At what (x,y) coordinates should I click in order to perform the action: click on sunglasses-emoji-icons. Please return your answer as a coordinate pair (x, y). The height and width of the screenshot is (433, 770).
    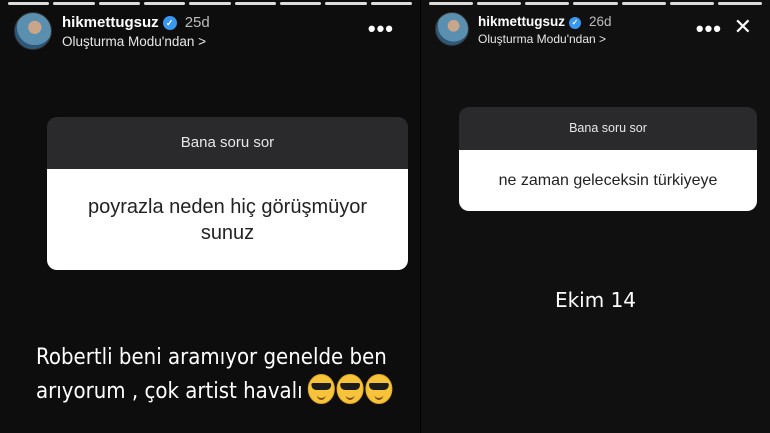
    Looking at the image, I should click on (351, 389).